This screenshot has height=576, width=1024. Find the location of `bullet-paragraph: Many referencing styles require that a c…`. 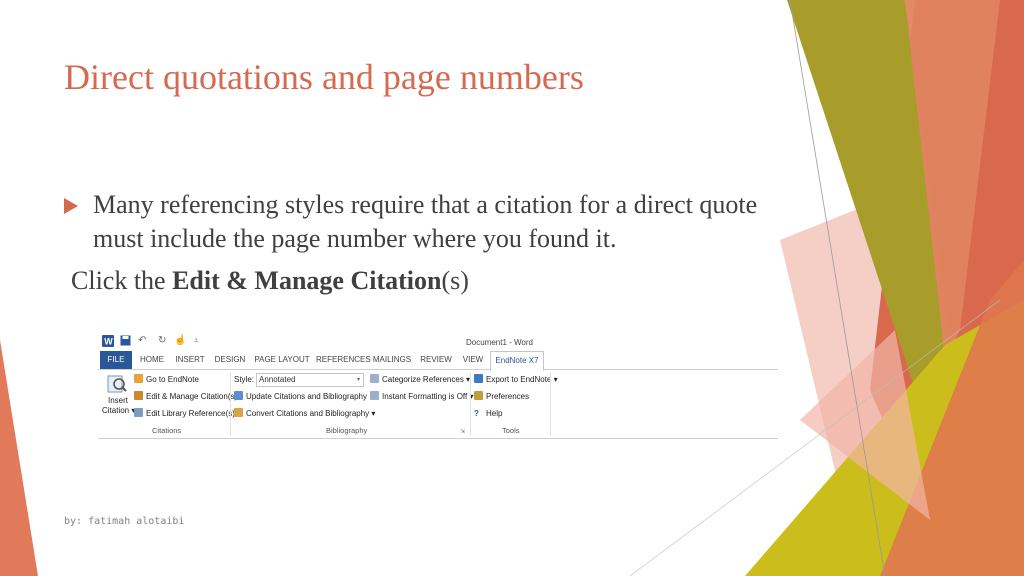

bullet-paragraph: Many referencing styles require that a c… is located at coordinates (414, 222).